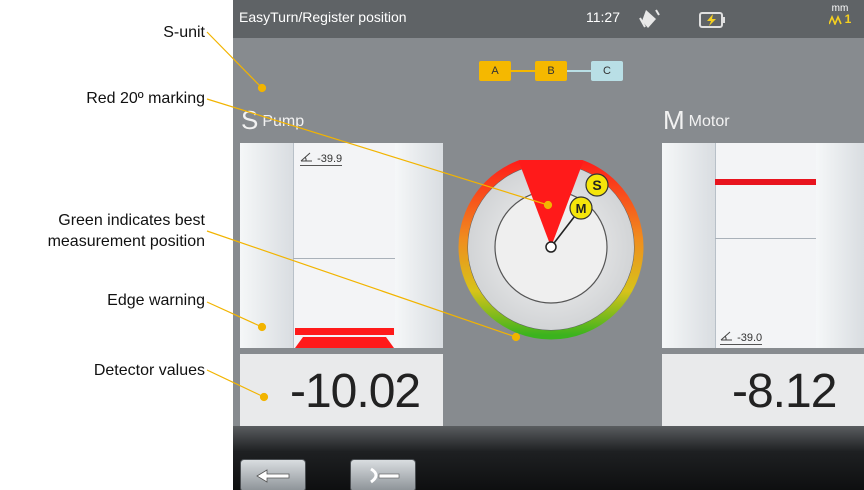  What do you see at coordinates (709, 121) in the screenshot?
I see `motor-label: Motor` at bounding box center [709, 121].